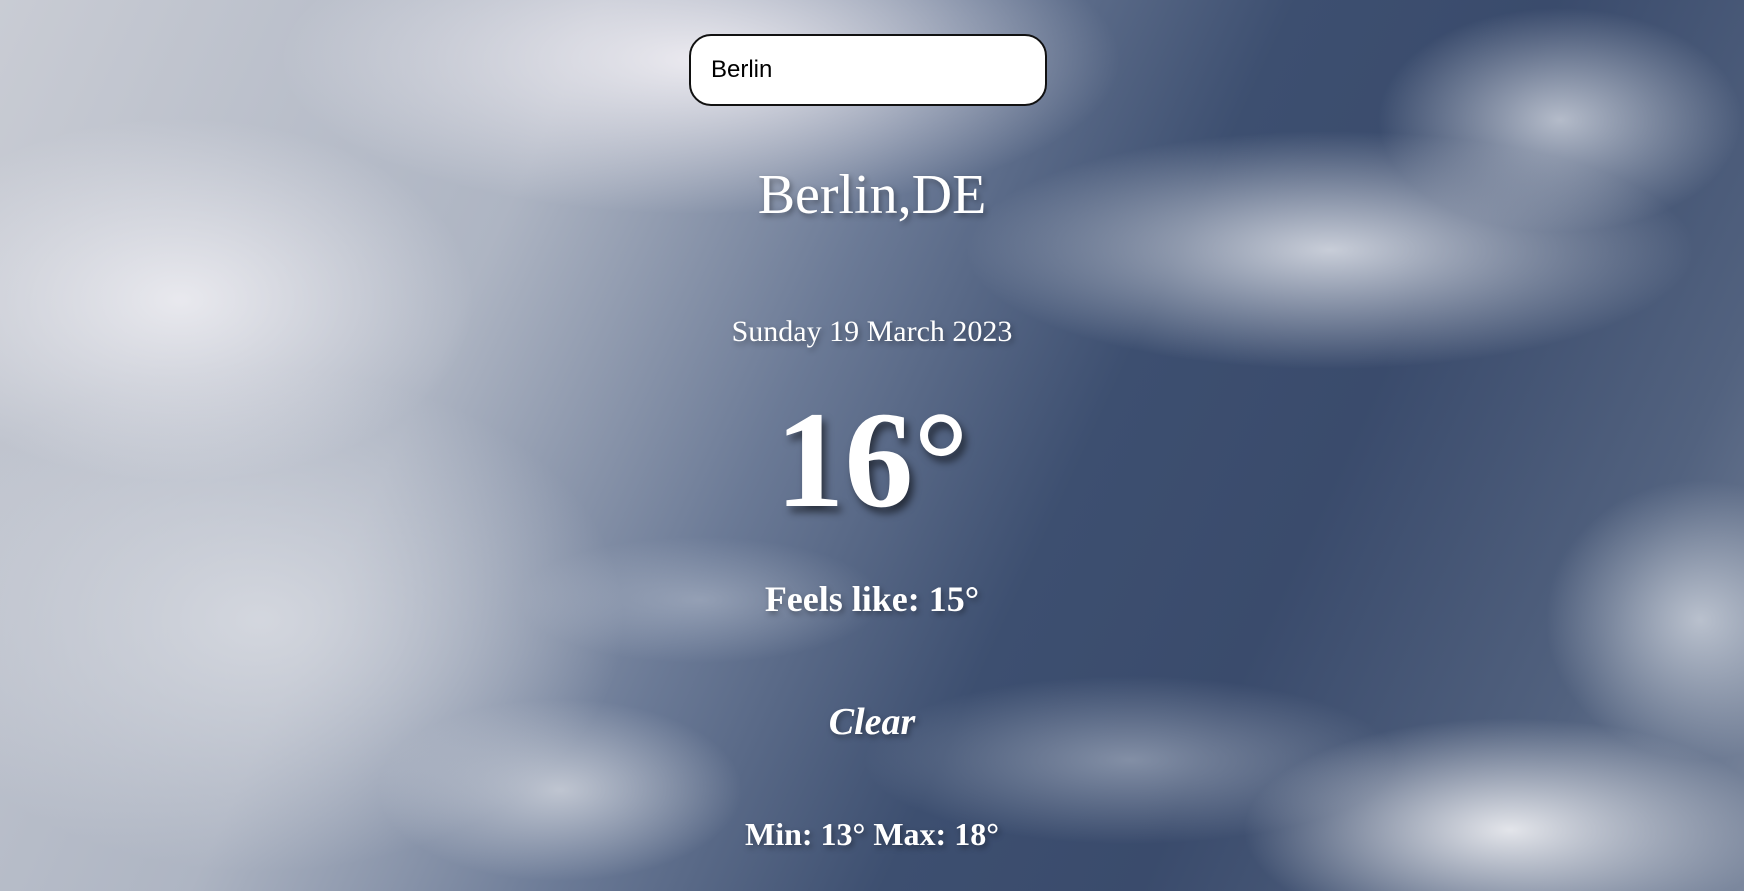  I want to click on location-title: Berlin,DE, so click(872, 195).